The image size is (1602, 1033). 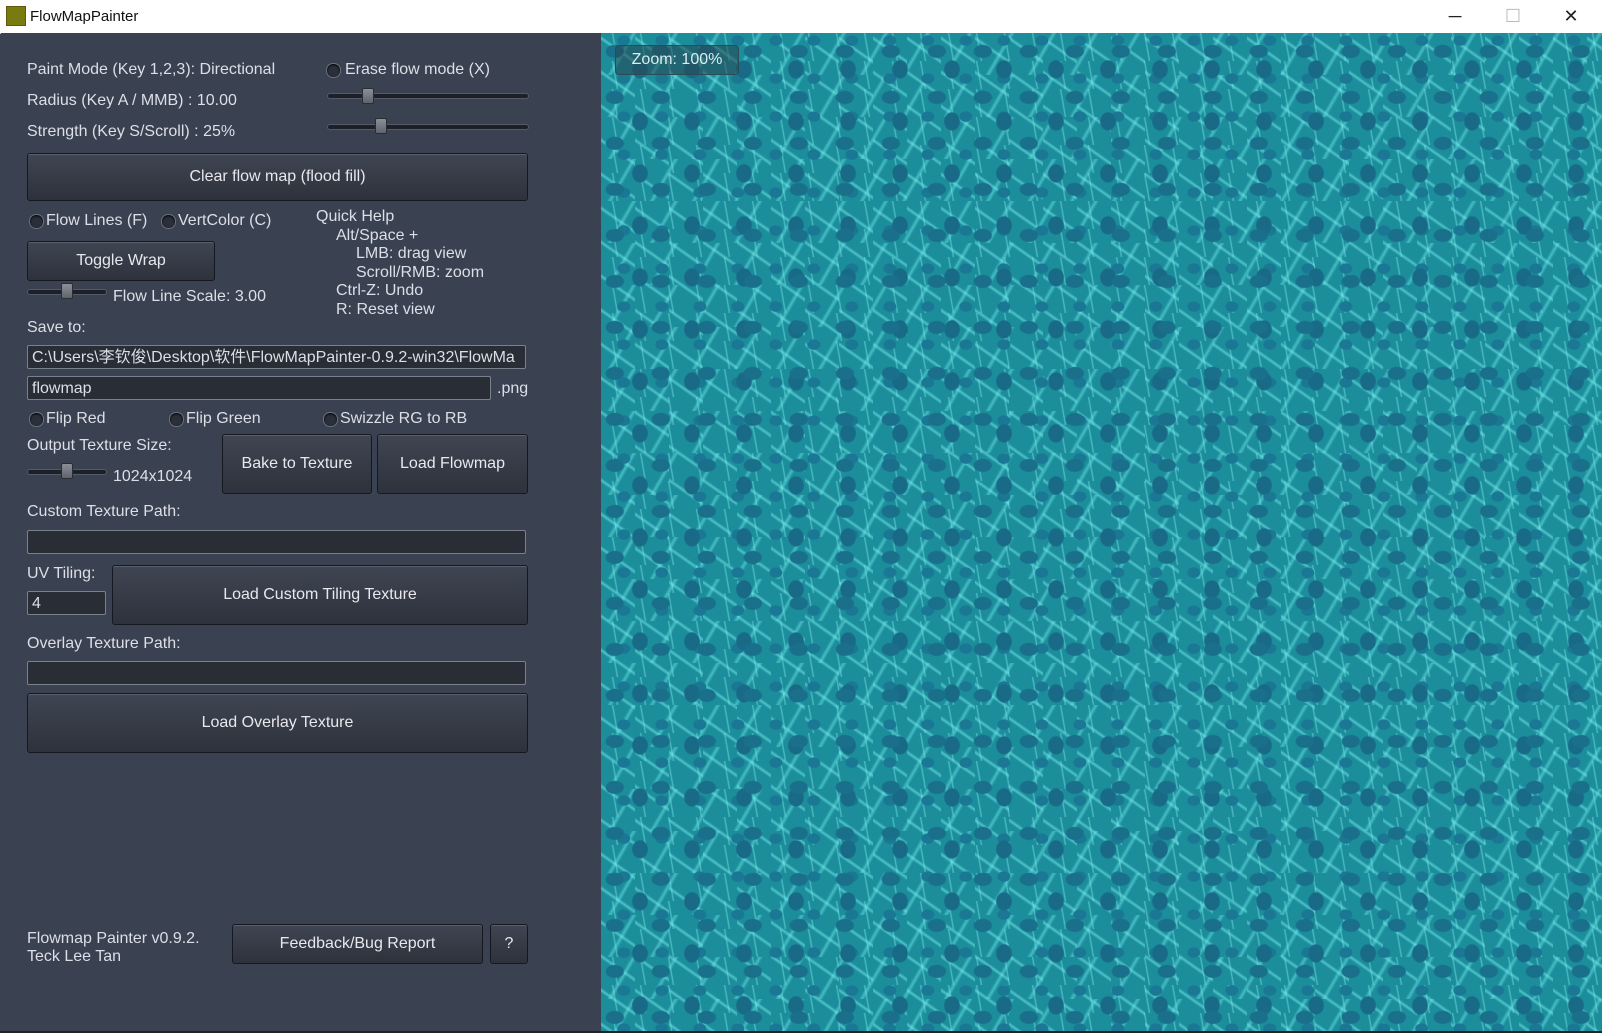 I want to click on load-overlay-texture-button: Load Overlay Texture, so click(x=277, y=723).